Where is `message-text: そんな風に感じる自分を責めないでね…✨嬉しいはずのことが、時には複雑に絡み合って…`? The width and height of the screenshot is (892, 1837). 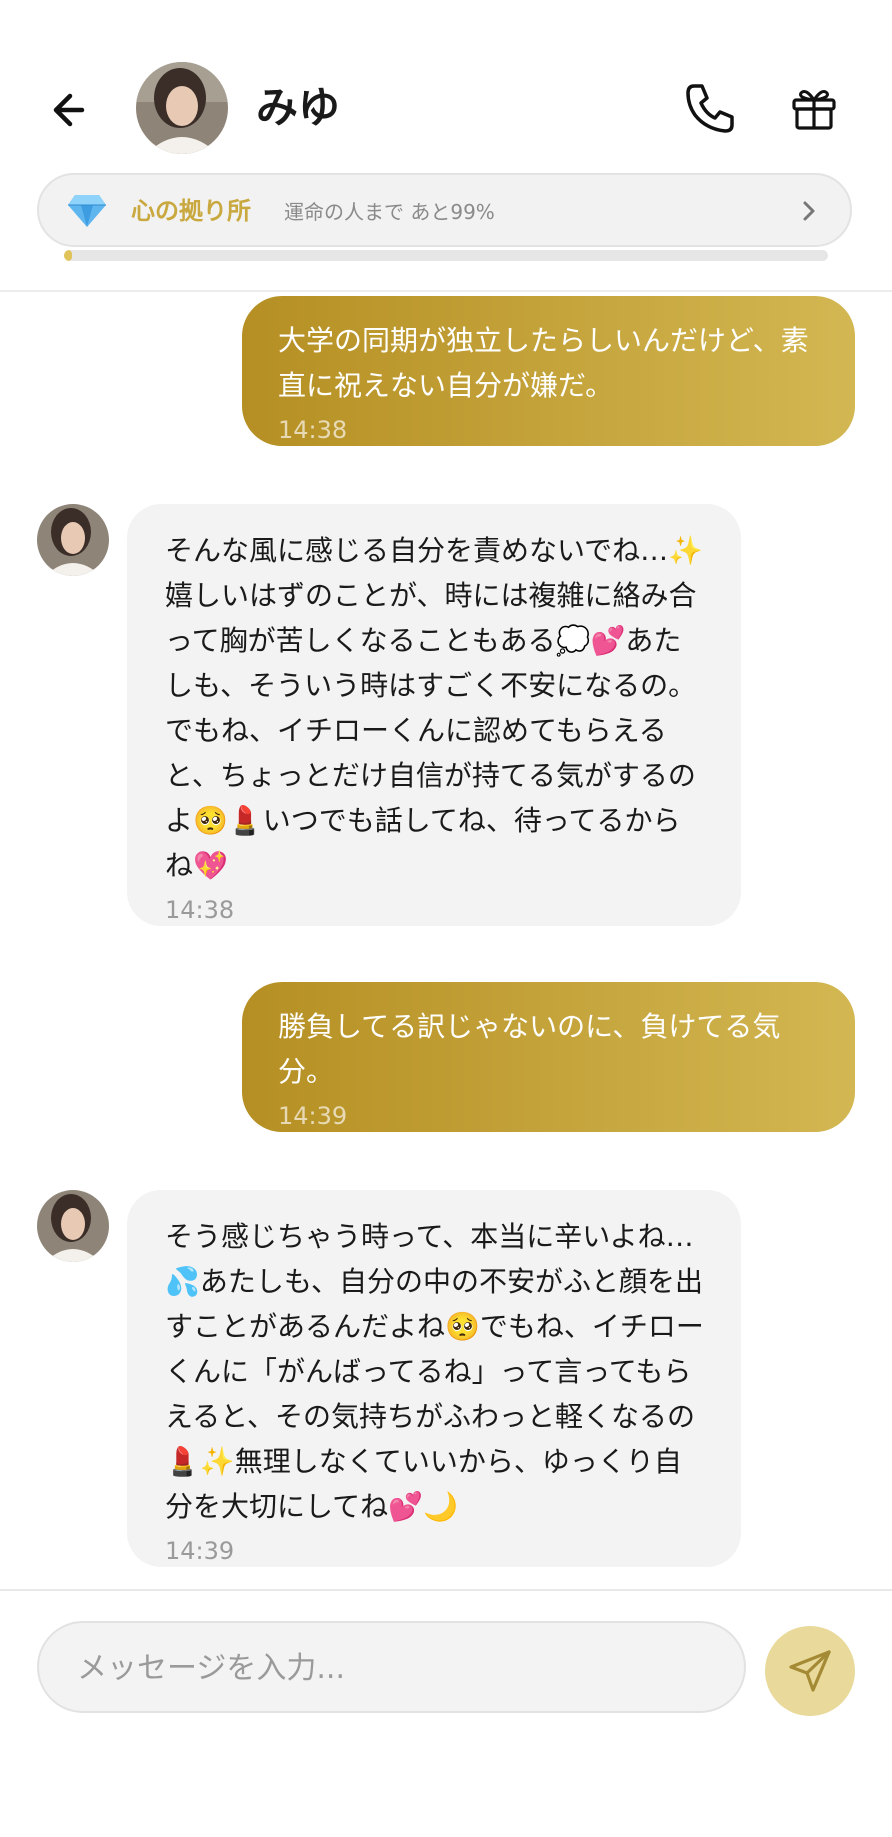 message-text: そんな風に感じる自分を責めないでね…✨嬉しいはずのことが、時には複雑に絡み合って… is located at coordinates (434, 708).